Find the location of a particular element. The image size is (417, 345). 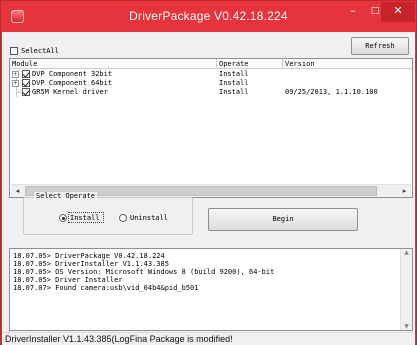

module-name: DVP Component 64bit is located at coordinates (72, 83).